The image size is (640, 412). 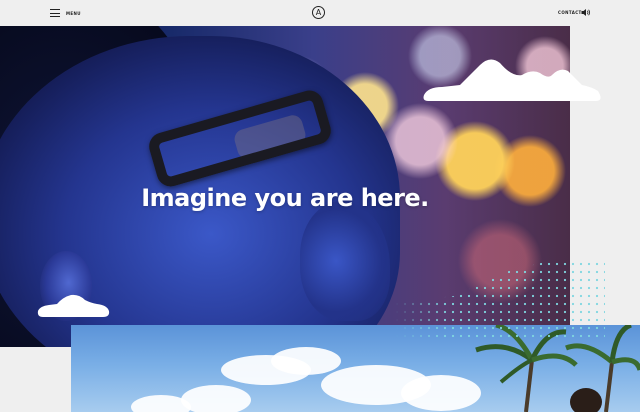 I want to click on brand-logo: A, so click(x=318, y=12).